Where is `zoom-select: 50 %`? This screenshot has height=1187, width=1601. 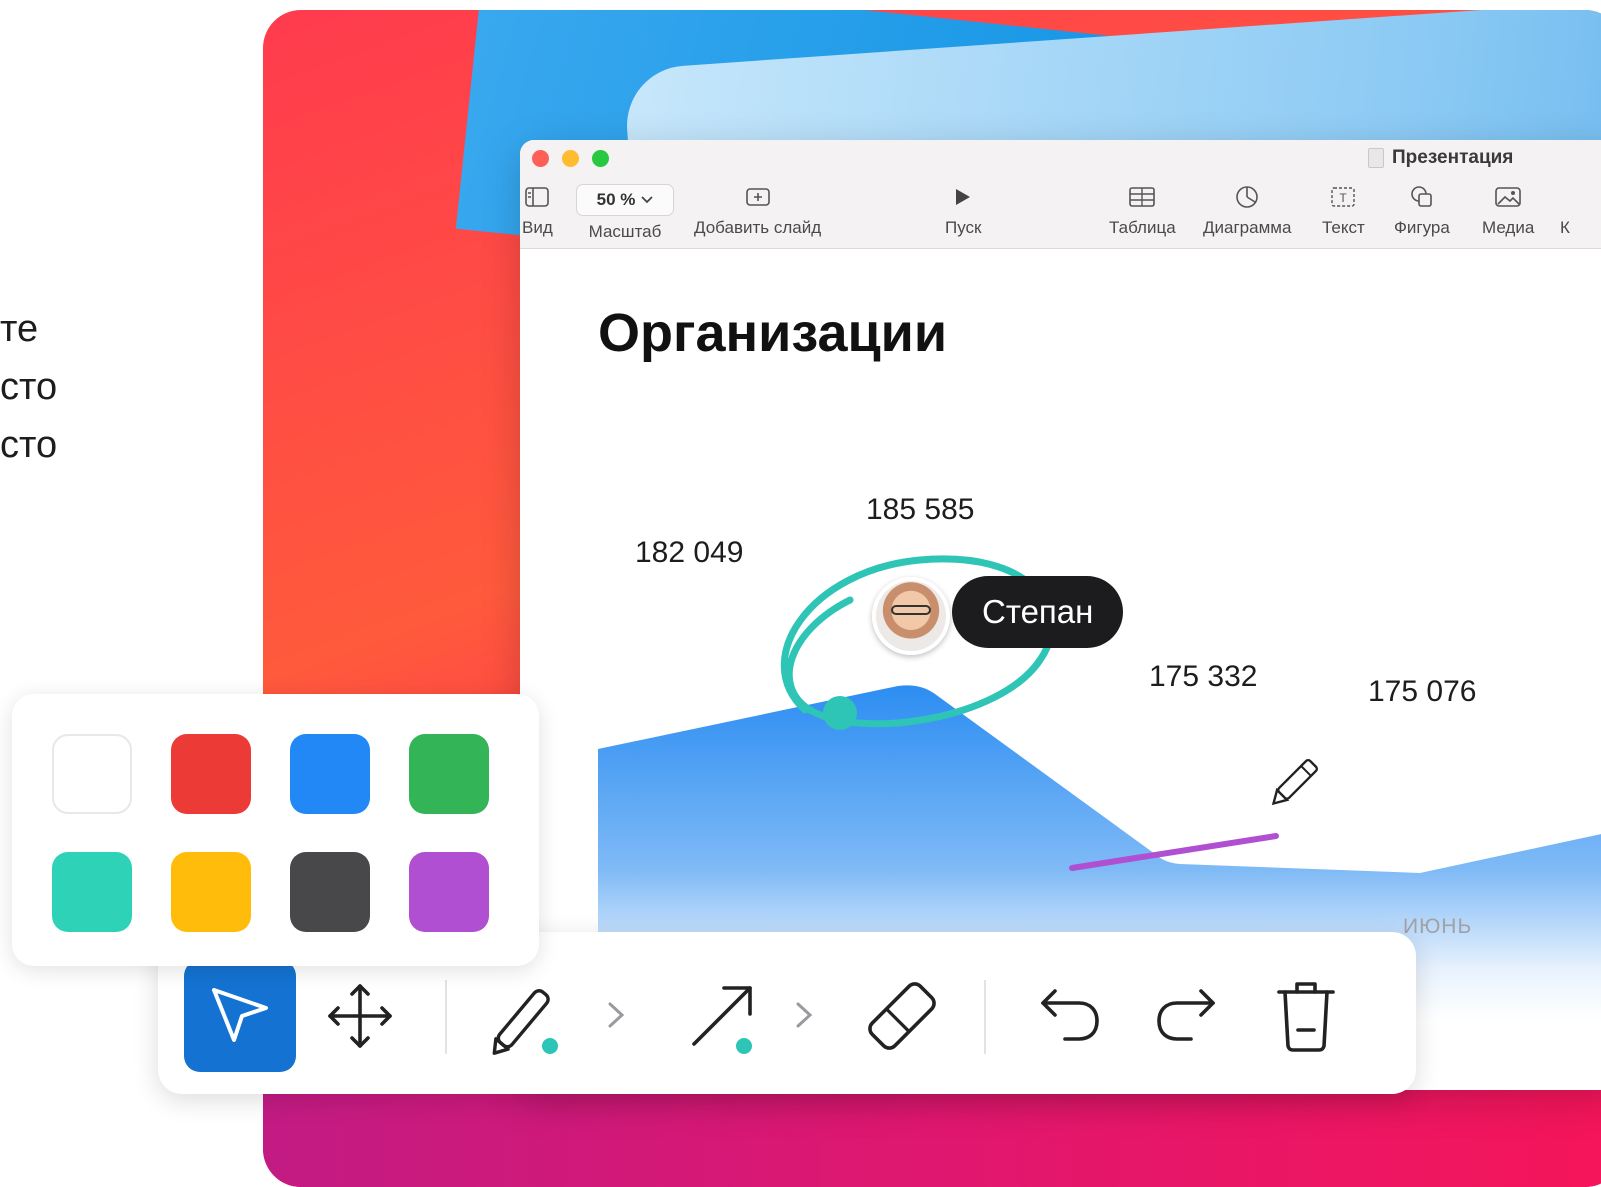 zoom-select: 50 % is located at coordinates (625, 200).